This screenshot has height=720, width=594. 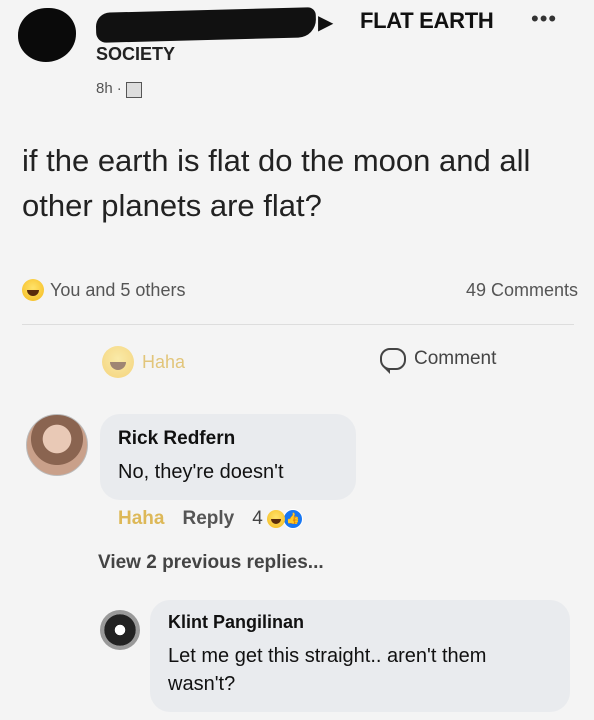 What do you see at coordinates (544, 19) in the screenshot?
I see `more-dots-icon: •••` at bounding box center [544, 19].